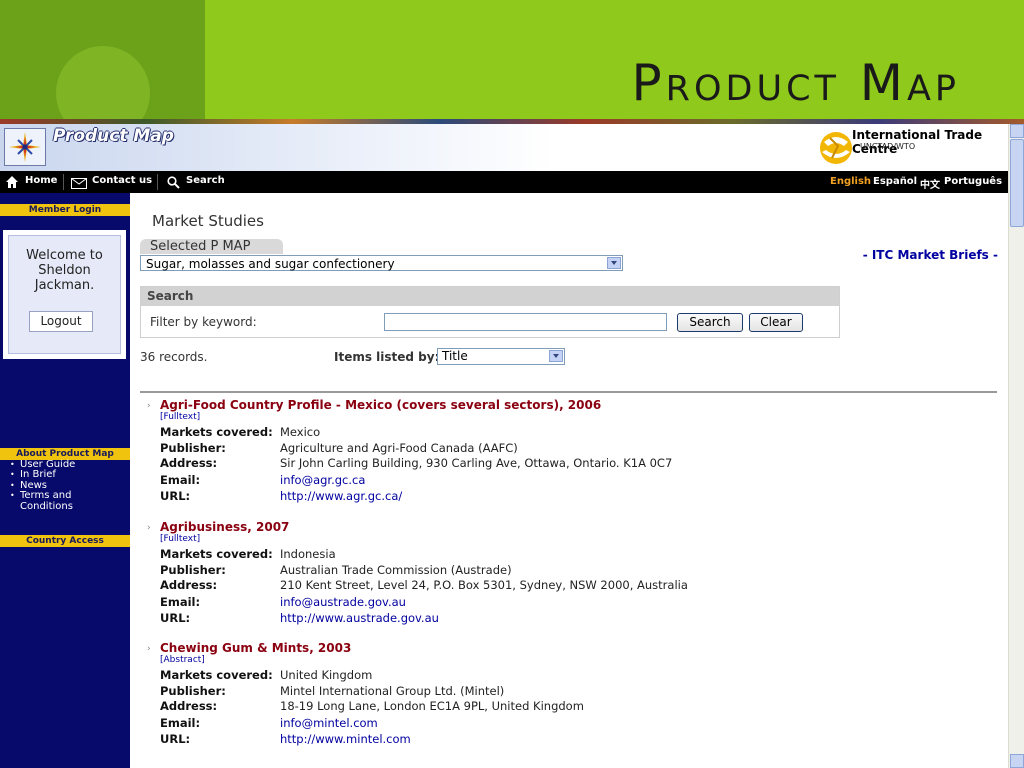 This screenshot has height=768, width=1024. Describe the element at coordinates (387, 357) in the screenshot. I see `items-listed-label: Items listed by:` at that location.